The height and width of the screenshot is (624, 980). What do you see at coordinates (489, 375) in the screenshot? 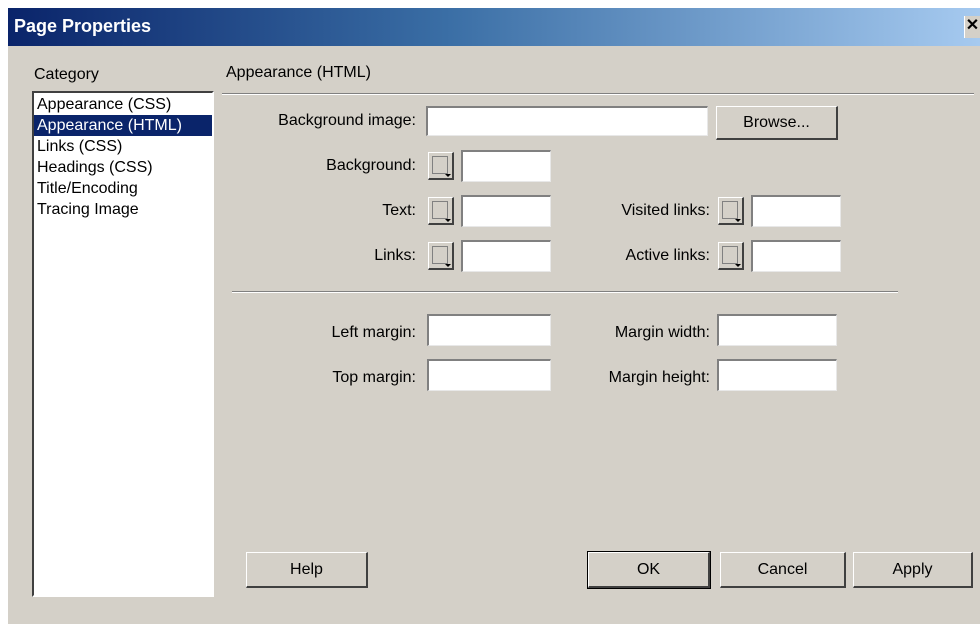
I see `top-margin-field` at bounding box center [489, 375].